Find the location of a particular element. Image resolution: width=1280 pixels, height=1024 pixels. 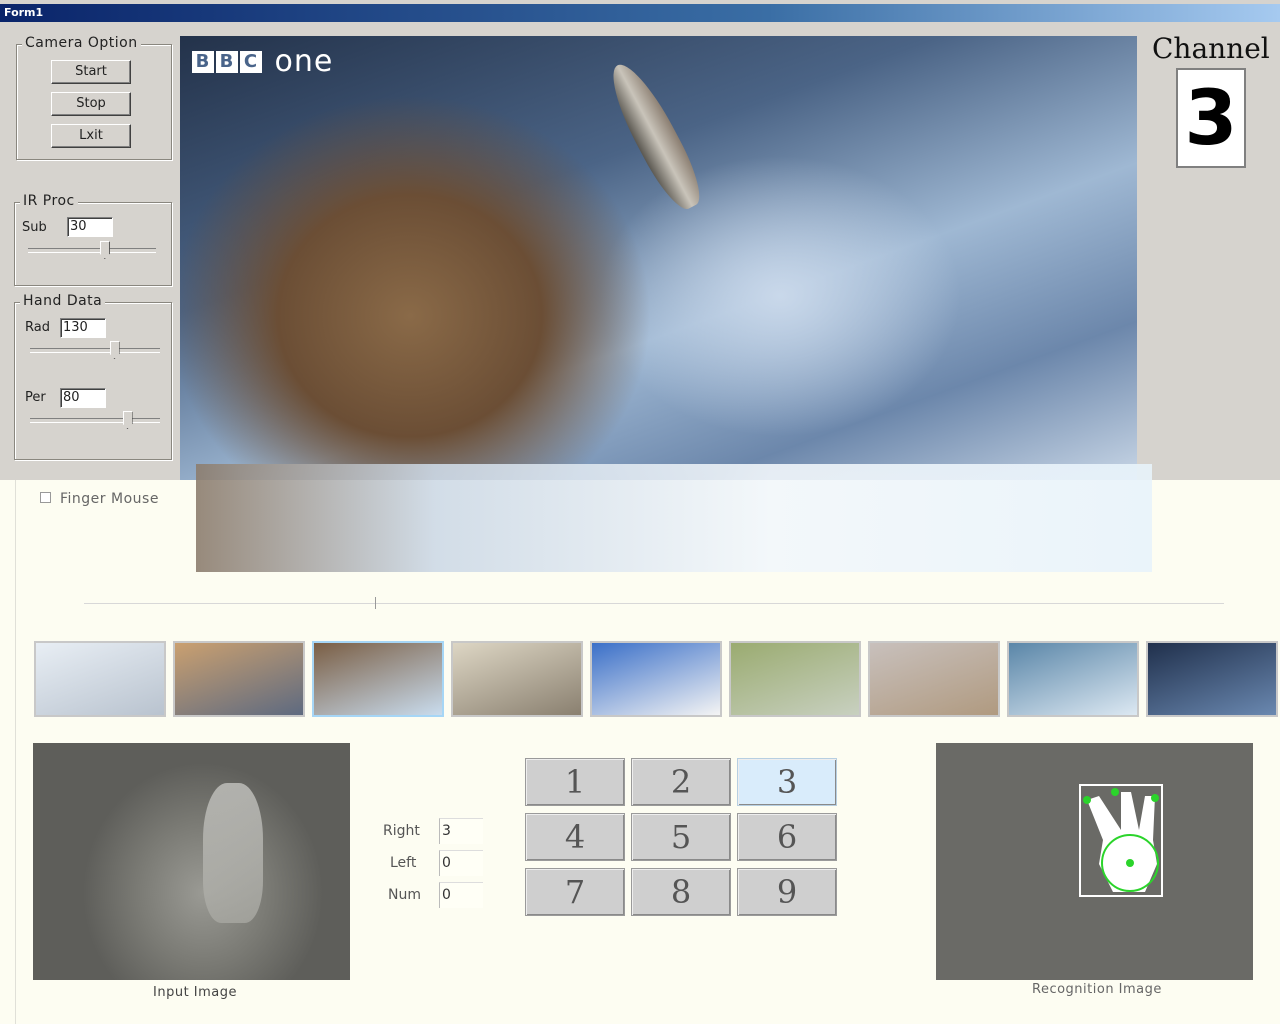

hand-shape is located at coordinates (233, 853).